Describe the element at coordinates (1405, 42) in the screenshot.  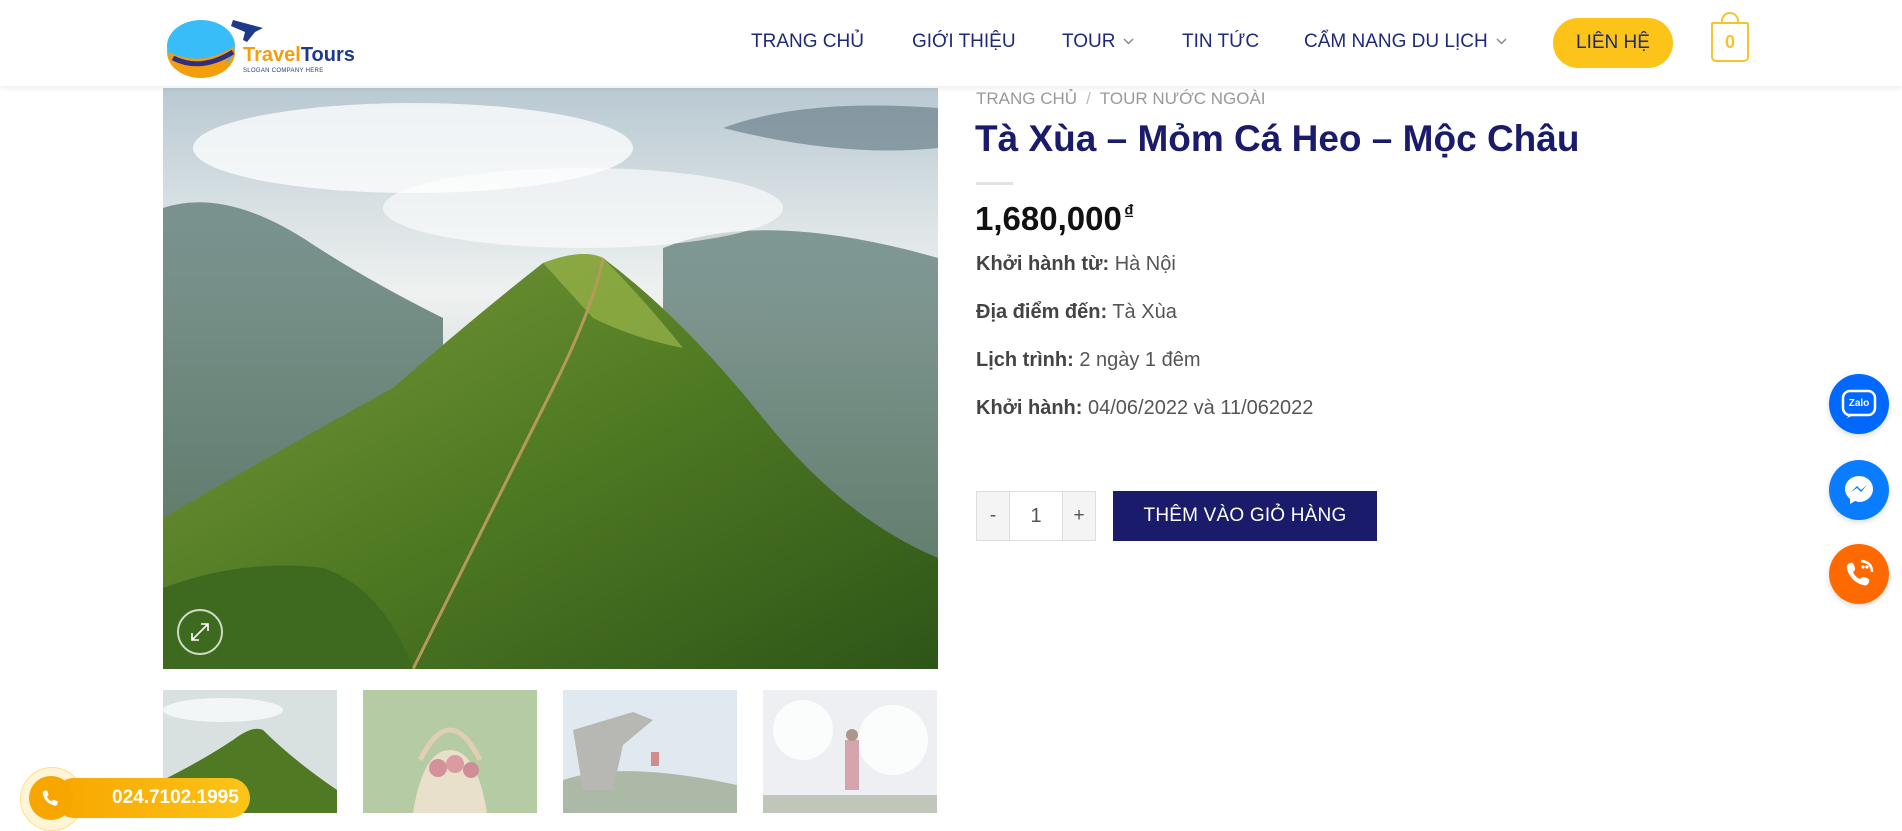
I see `nav-item-travel-guide: CẨM NANG DU LỊCH` at that location.